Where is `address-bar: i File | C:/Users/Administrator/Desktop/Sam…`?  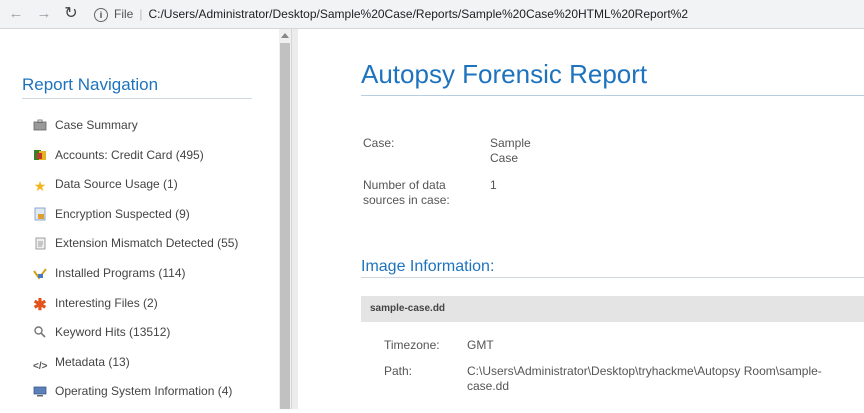 address-bar: i File | C:/Users/Administrator/Desktop/Sam… is located at coordinates (477, 14).